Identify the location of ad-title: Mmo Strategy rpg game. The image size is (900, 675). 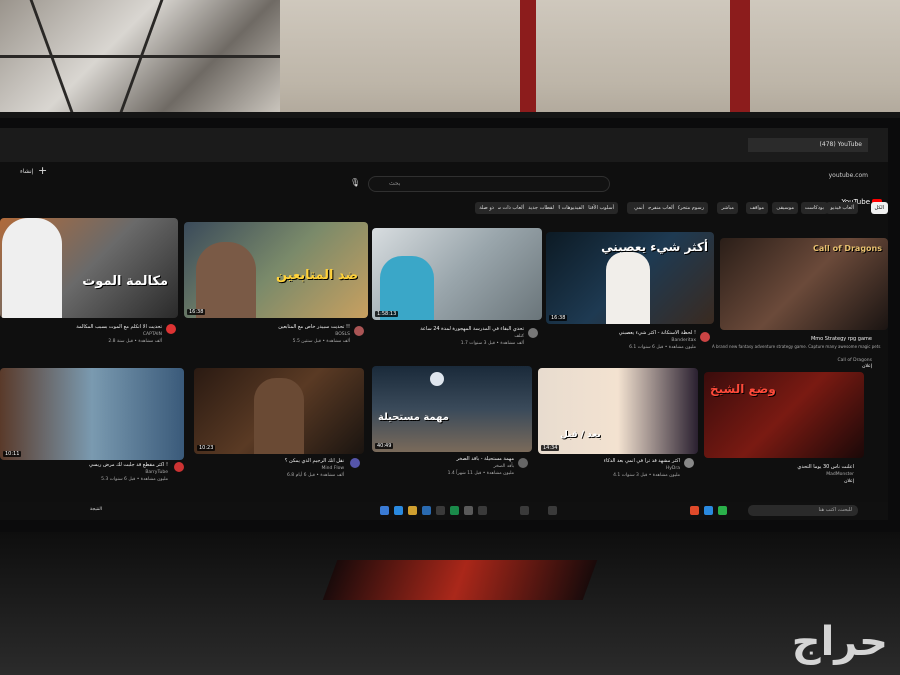
(792, 339).